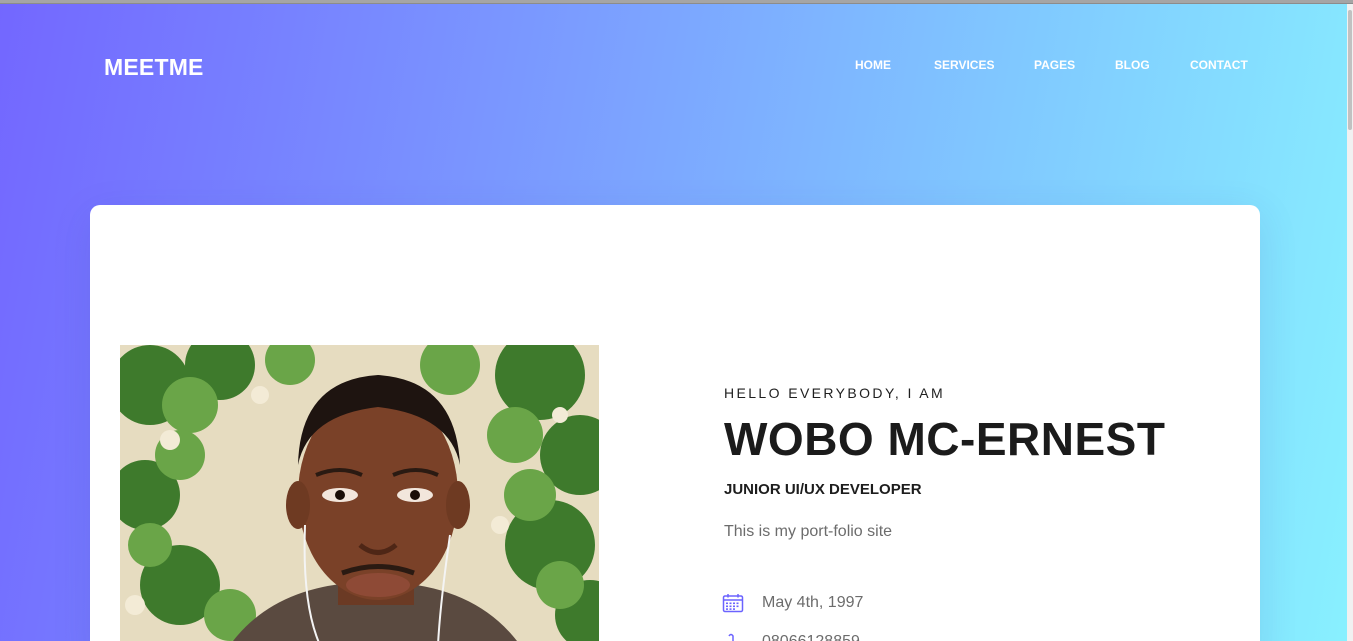 The width and height of the screenshot is (1353, 641). I want to click on info-birthdate: May 4th, 1997, so click(792, 603).